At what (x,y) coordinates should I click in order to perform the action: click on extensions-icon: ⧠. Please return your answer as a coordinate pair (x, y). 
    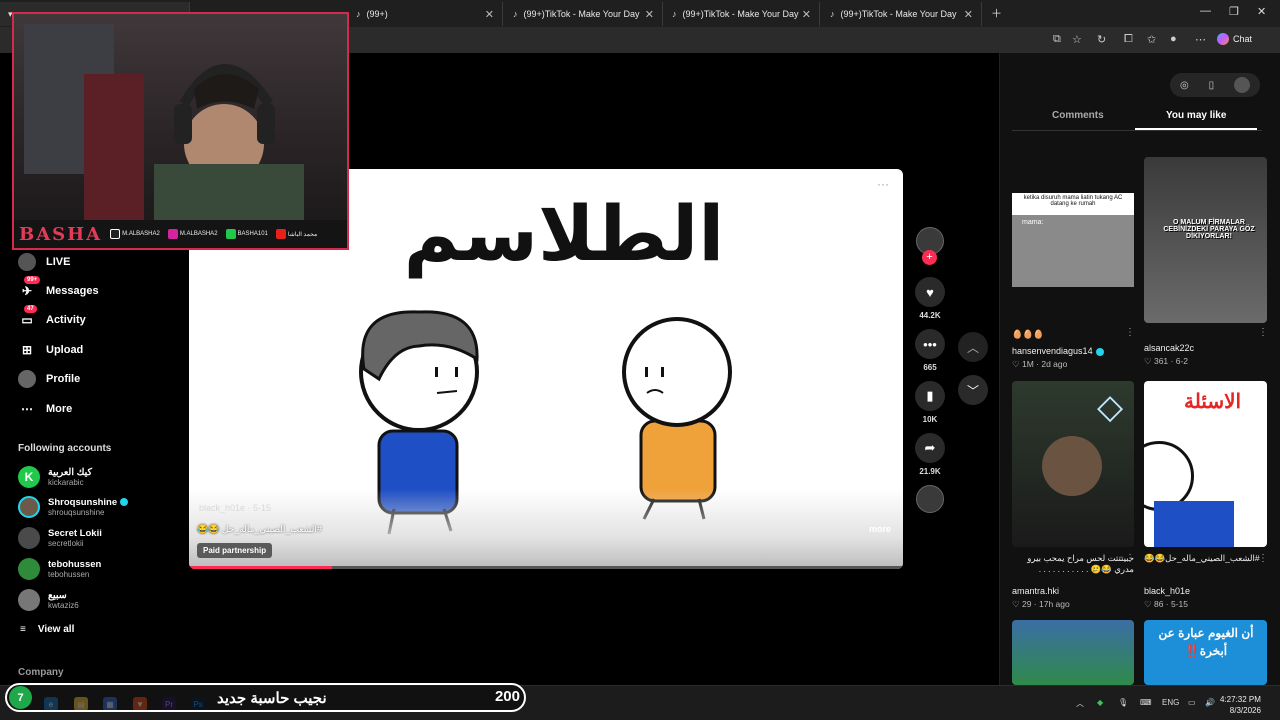
    Looking at the image, I should click on (1128, 39).